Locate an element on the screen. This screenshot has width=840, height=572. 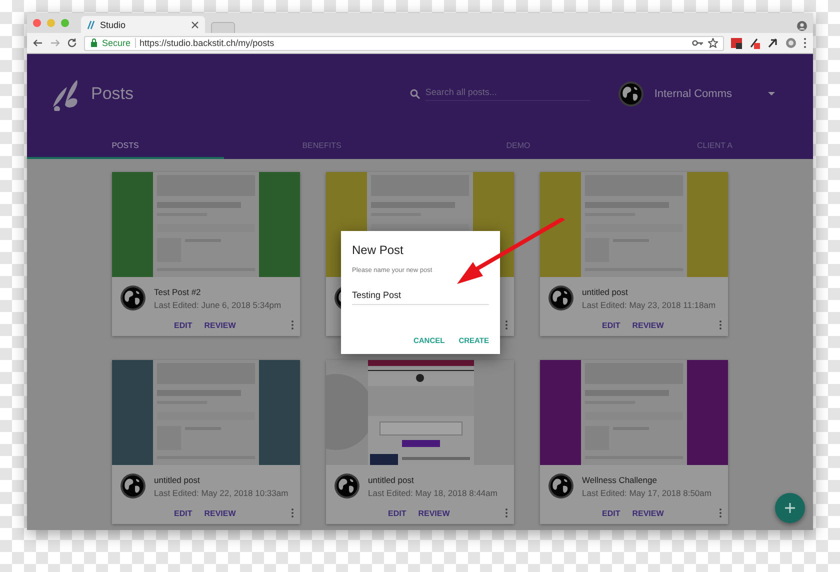
last-edited-text: Last Edited: May 23, 2018 11:18am is located at coordinates (649, 305).